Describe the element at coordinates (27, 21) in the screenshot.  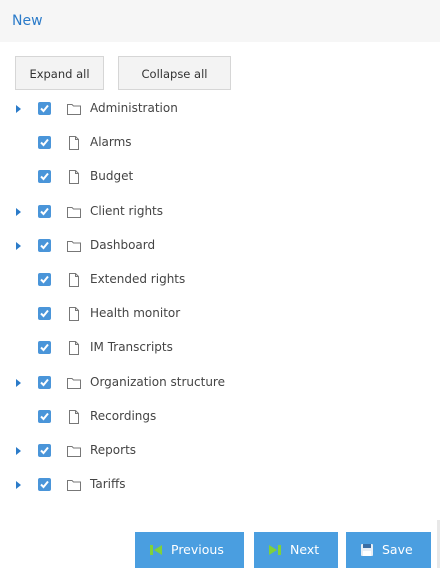
I see `dialog-title: New` at that location.